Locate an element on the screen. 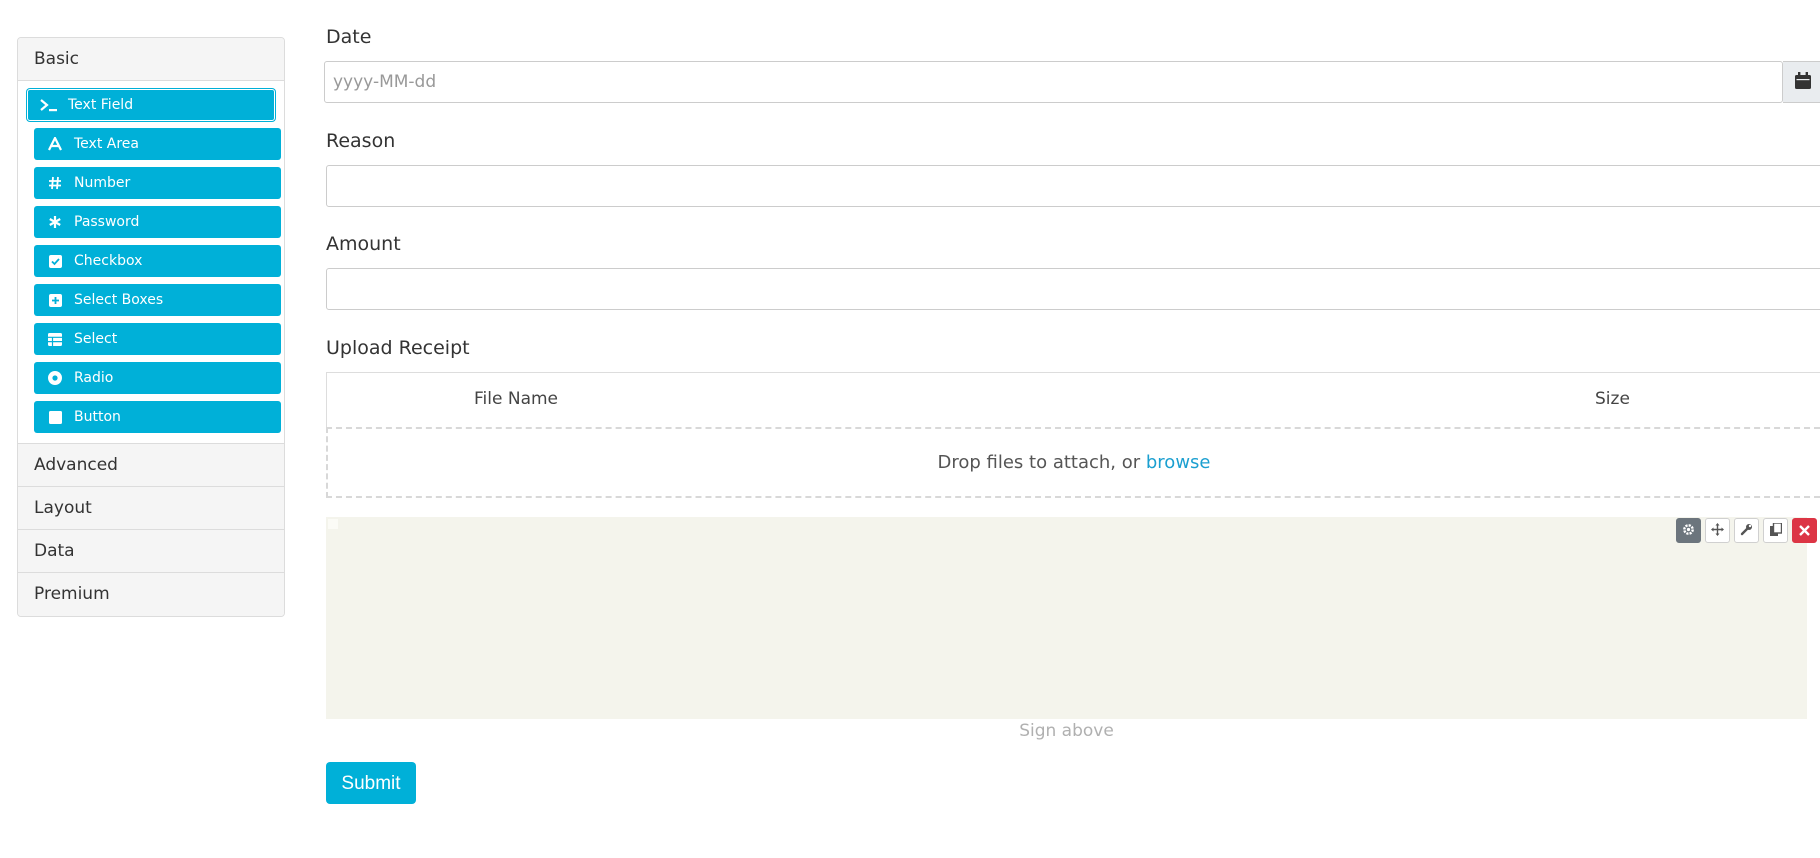 Image resolution: width=1820 pixels, height=858 pixels. amount-input is located at coordinates (1073, 289).